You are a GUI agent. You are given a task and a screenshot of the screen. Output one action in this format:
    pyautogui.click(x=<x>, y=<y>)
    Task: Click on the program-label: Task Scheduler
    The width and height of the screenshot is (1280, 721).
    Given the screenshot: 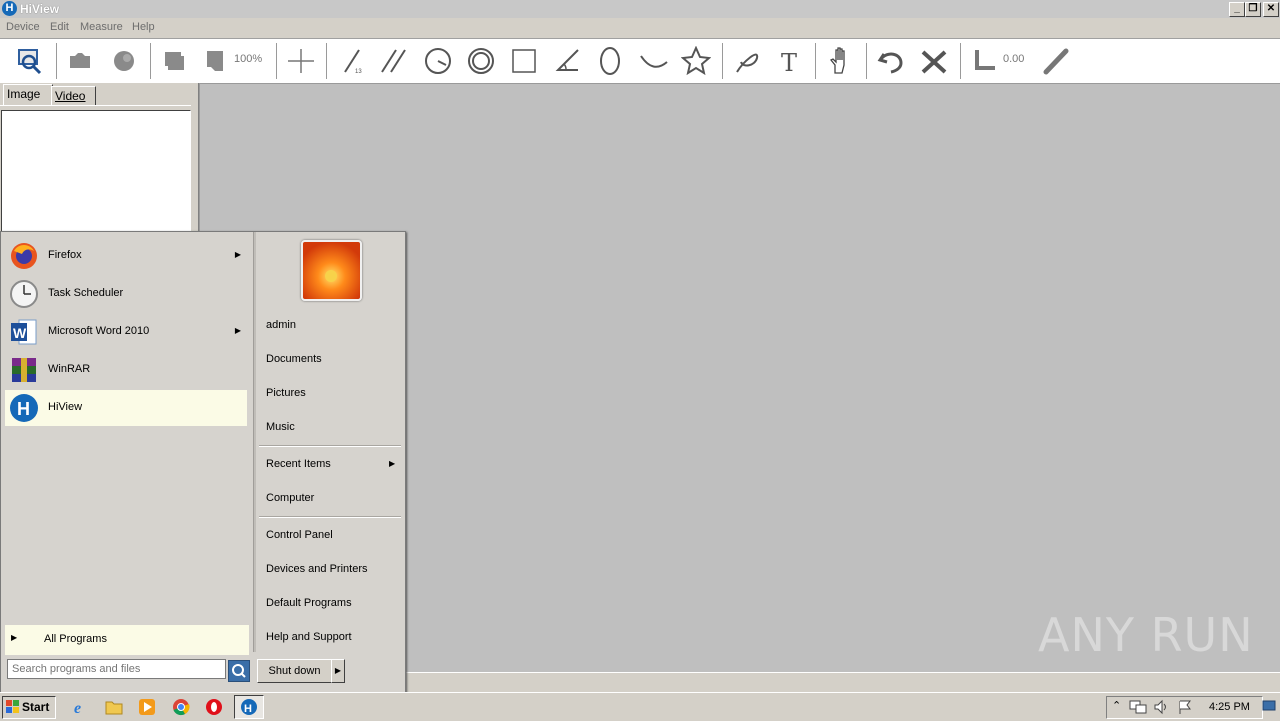 What is the action you would take?
    pyautogui.click(x=86, y=293)
    